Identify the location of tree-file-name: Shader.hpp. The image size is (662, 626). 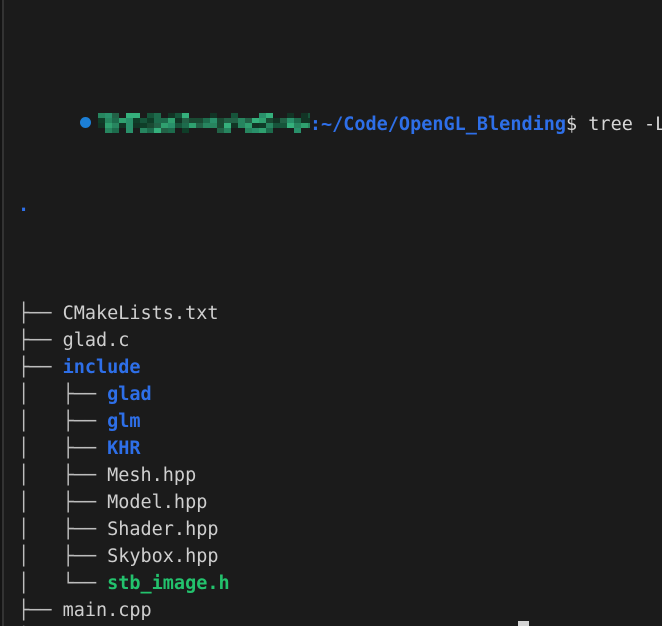
(163, 529).